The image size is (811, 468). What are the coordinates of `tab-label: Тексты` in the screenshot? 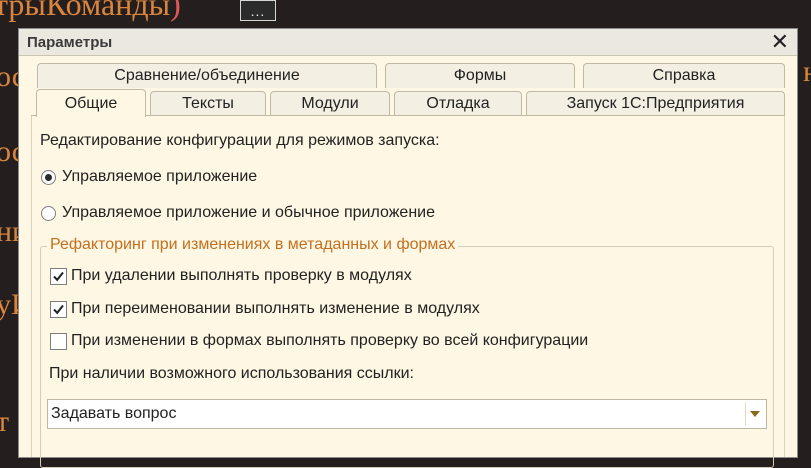 It's located at (208, 103).